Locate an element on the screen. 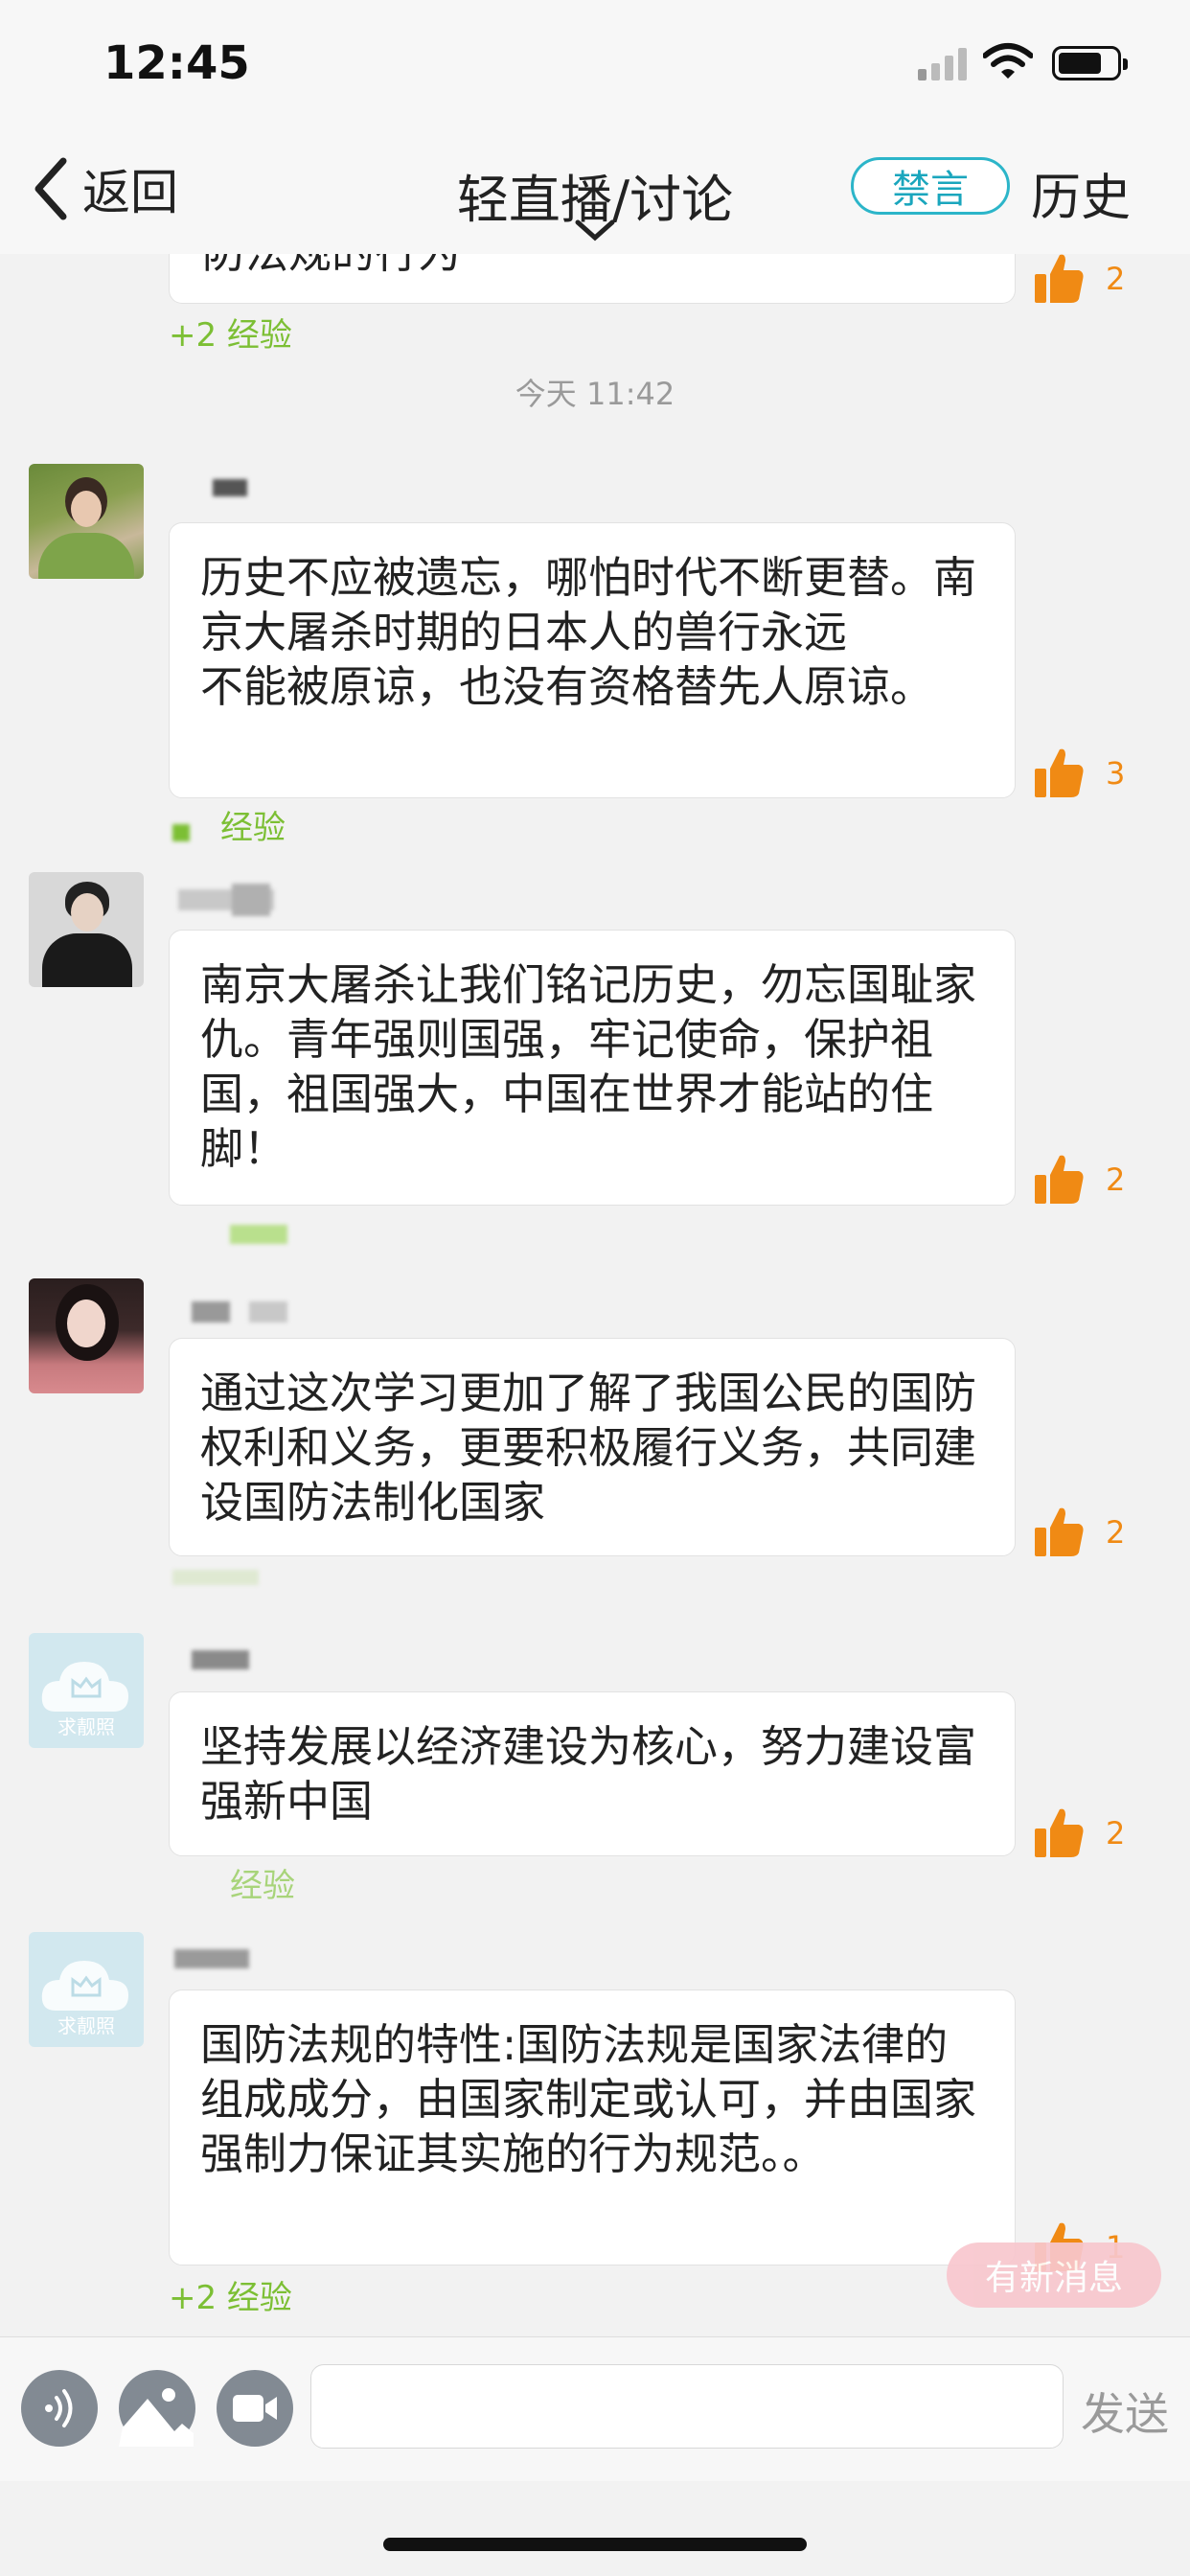  image-icon is located at coordinates (156, 2417).